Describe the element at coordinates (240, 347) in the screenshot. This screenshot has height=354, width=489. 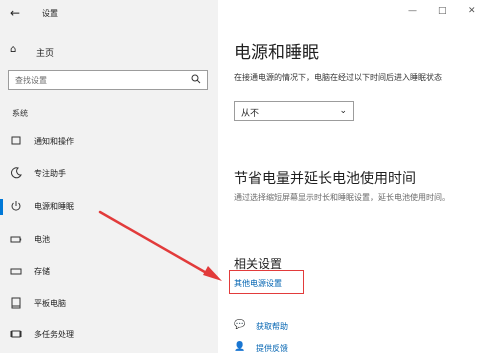
I see `feedback-icon: 👤` at that location.